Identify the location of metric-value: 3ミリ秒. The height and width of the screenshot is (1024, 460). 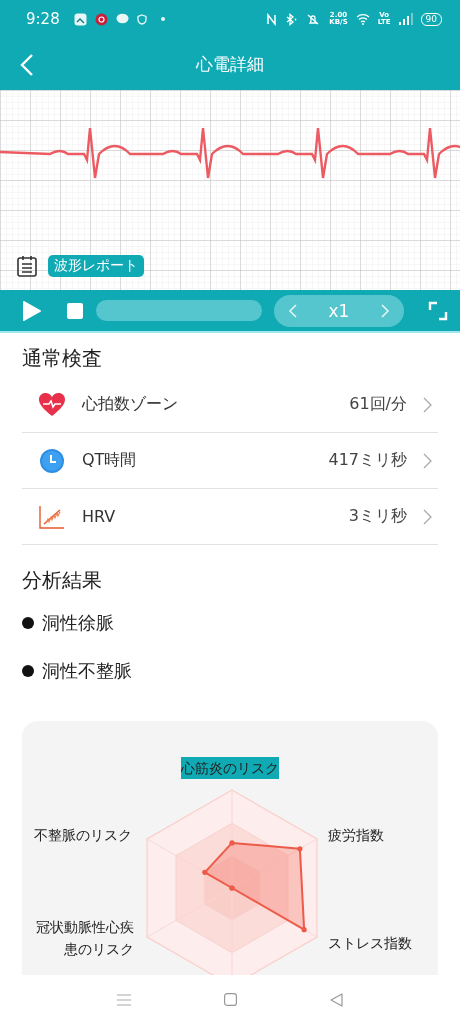
(377, 516).